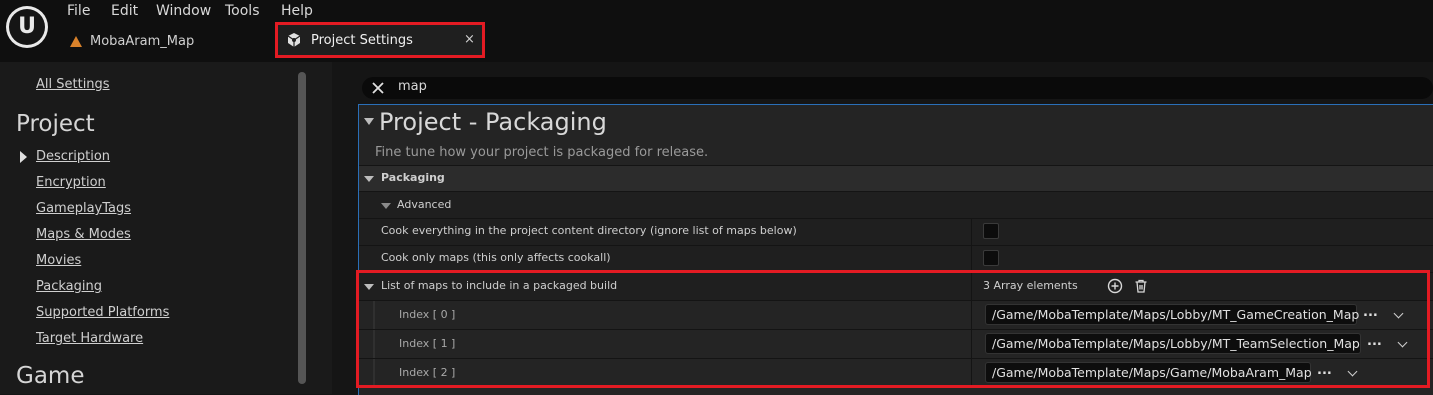 The height and width of the screenshot is (395, 1433). Describe the element at coordinates (424, 204) in the screenshot. I see `group-advanced-label: Advanced` at that location.